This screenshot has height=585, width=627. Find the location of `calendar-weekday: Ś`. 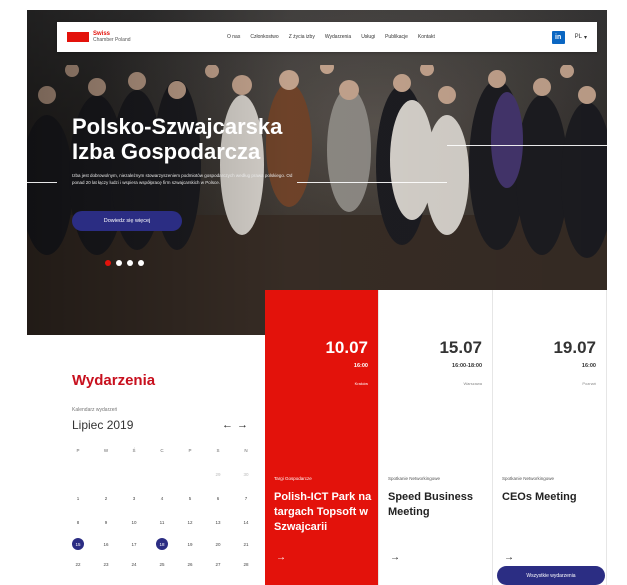

calendar-weekday: Ś is located at coordinates (134, 450).